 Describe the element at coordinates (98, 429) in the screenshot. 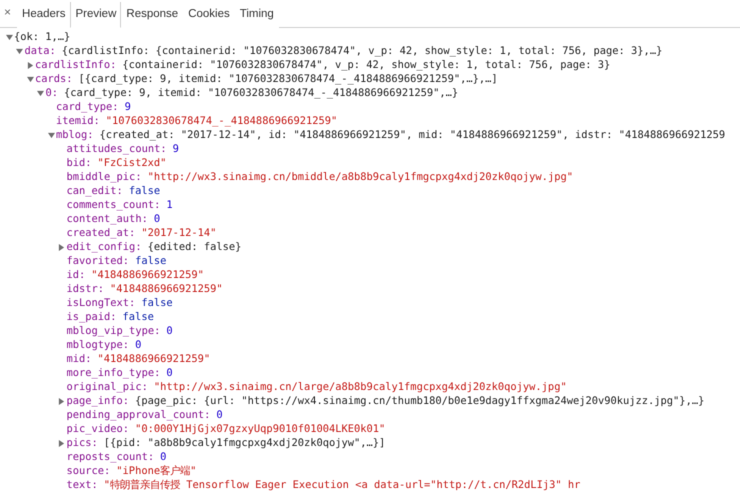

I see `property-key: pic_video:` at that location.